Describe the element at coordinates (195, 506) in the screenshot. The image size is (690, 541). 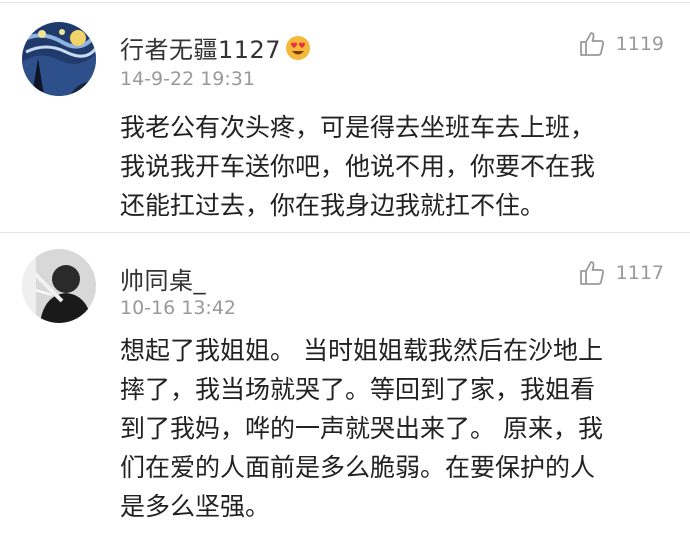
I see `comment-line: 是多么坚强。` at that location.